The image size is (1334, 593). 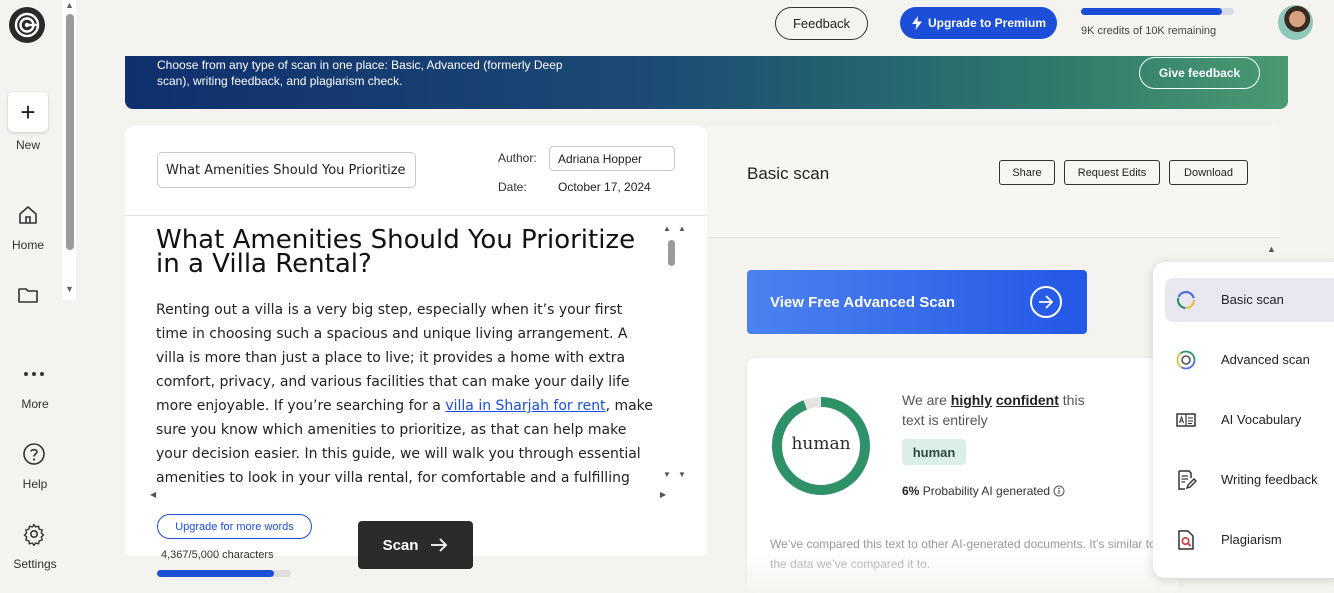 What do you see at coordinates (612, 158) in the screenshot?
I see `author-field` at bounding box center [612, 158].